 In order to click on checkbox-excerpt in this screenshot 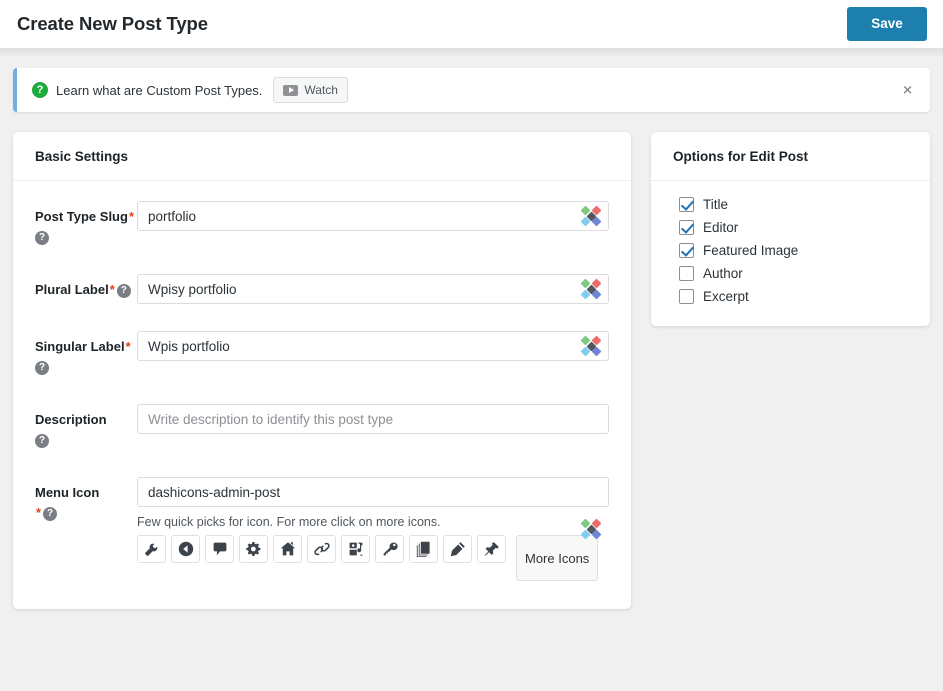, I will do `click(686, 296)`.